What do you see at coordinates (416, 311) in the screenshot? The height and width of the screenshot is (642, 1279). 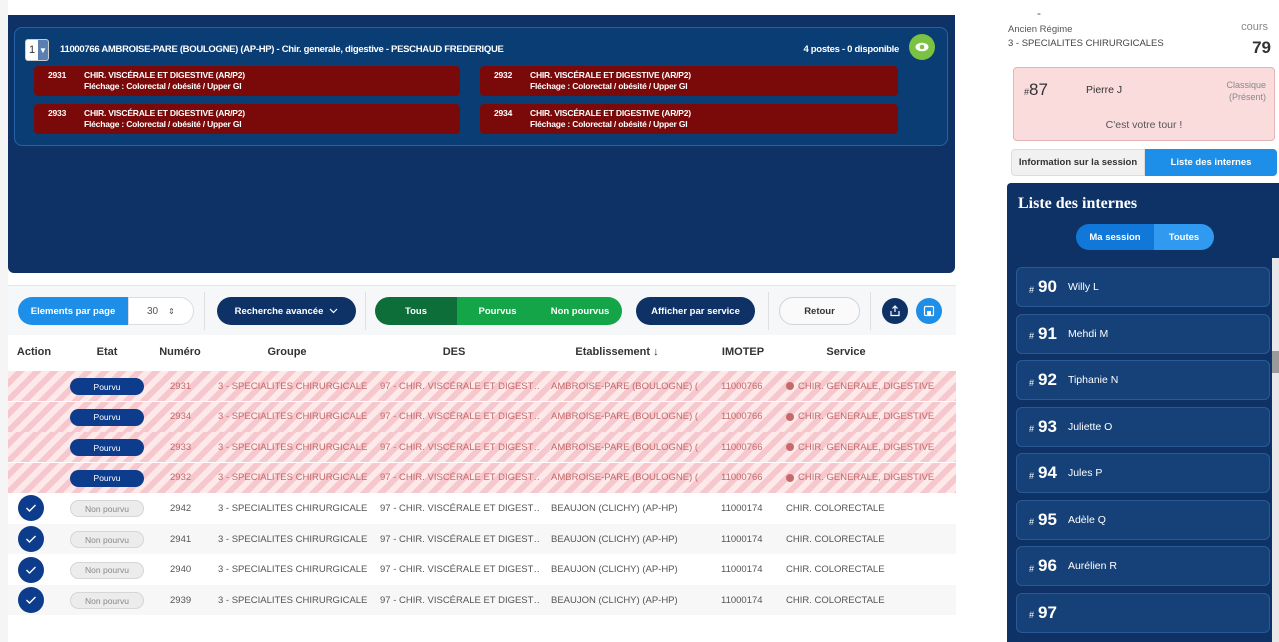 I see `filter-all-button: Tous` at bounding box center [416, 311].